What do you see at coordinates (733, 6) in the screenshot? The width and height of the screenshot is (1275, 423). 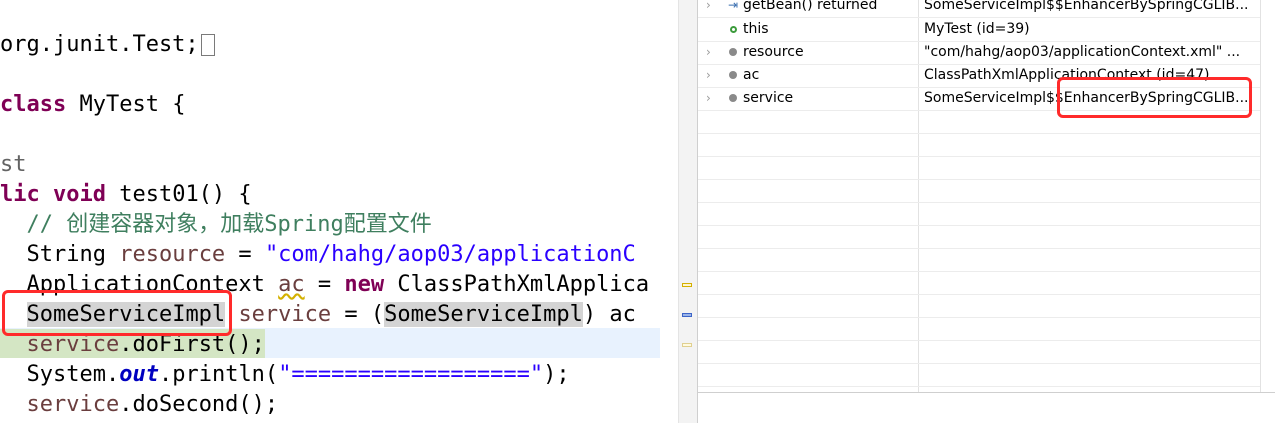 I see `method-return-icon: ⇥` at bounding box center [733, 6].